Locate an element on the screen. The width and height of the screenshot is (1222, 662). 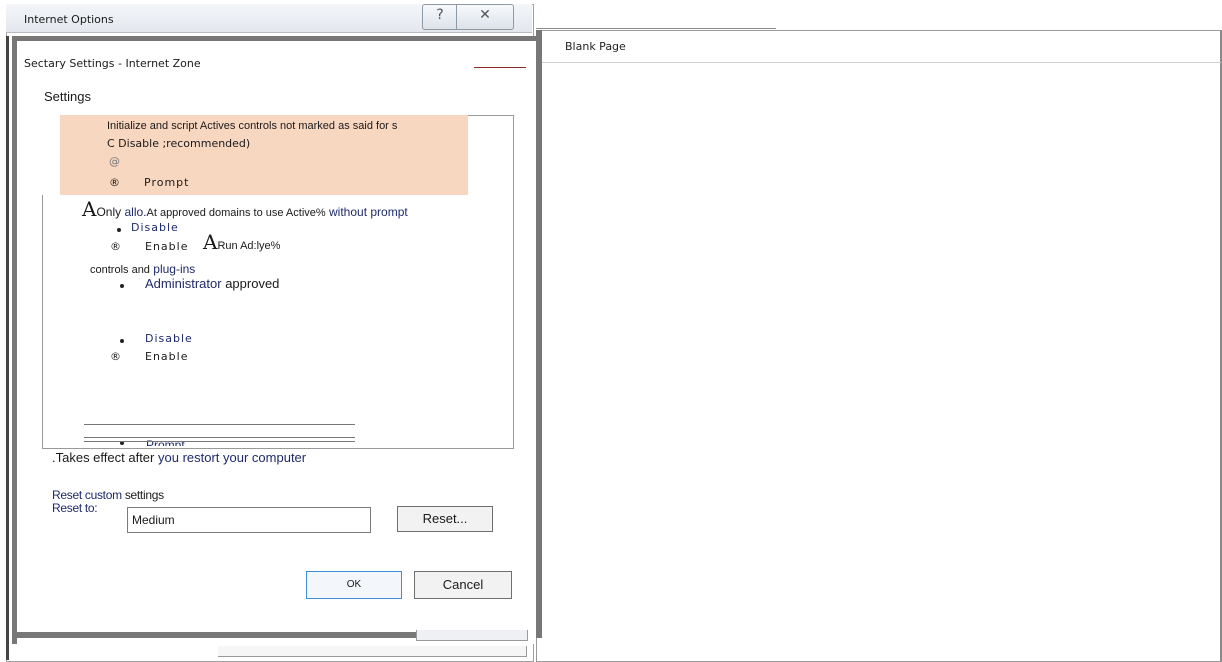
reset-to-label: Reset to: is located at coordinates (75, 508).